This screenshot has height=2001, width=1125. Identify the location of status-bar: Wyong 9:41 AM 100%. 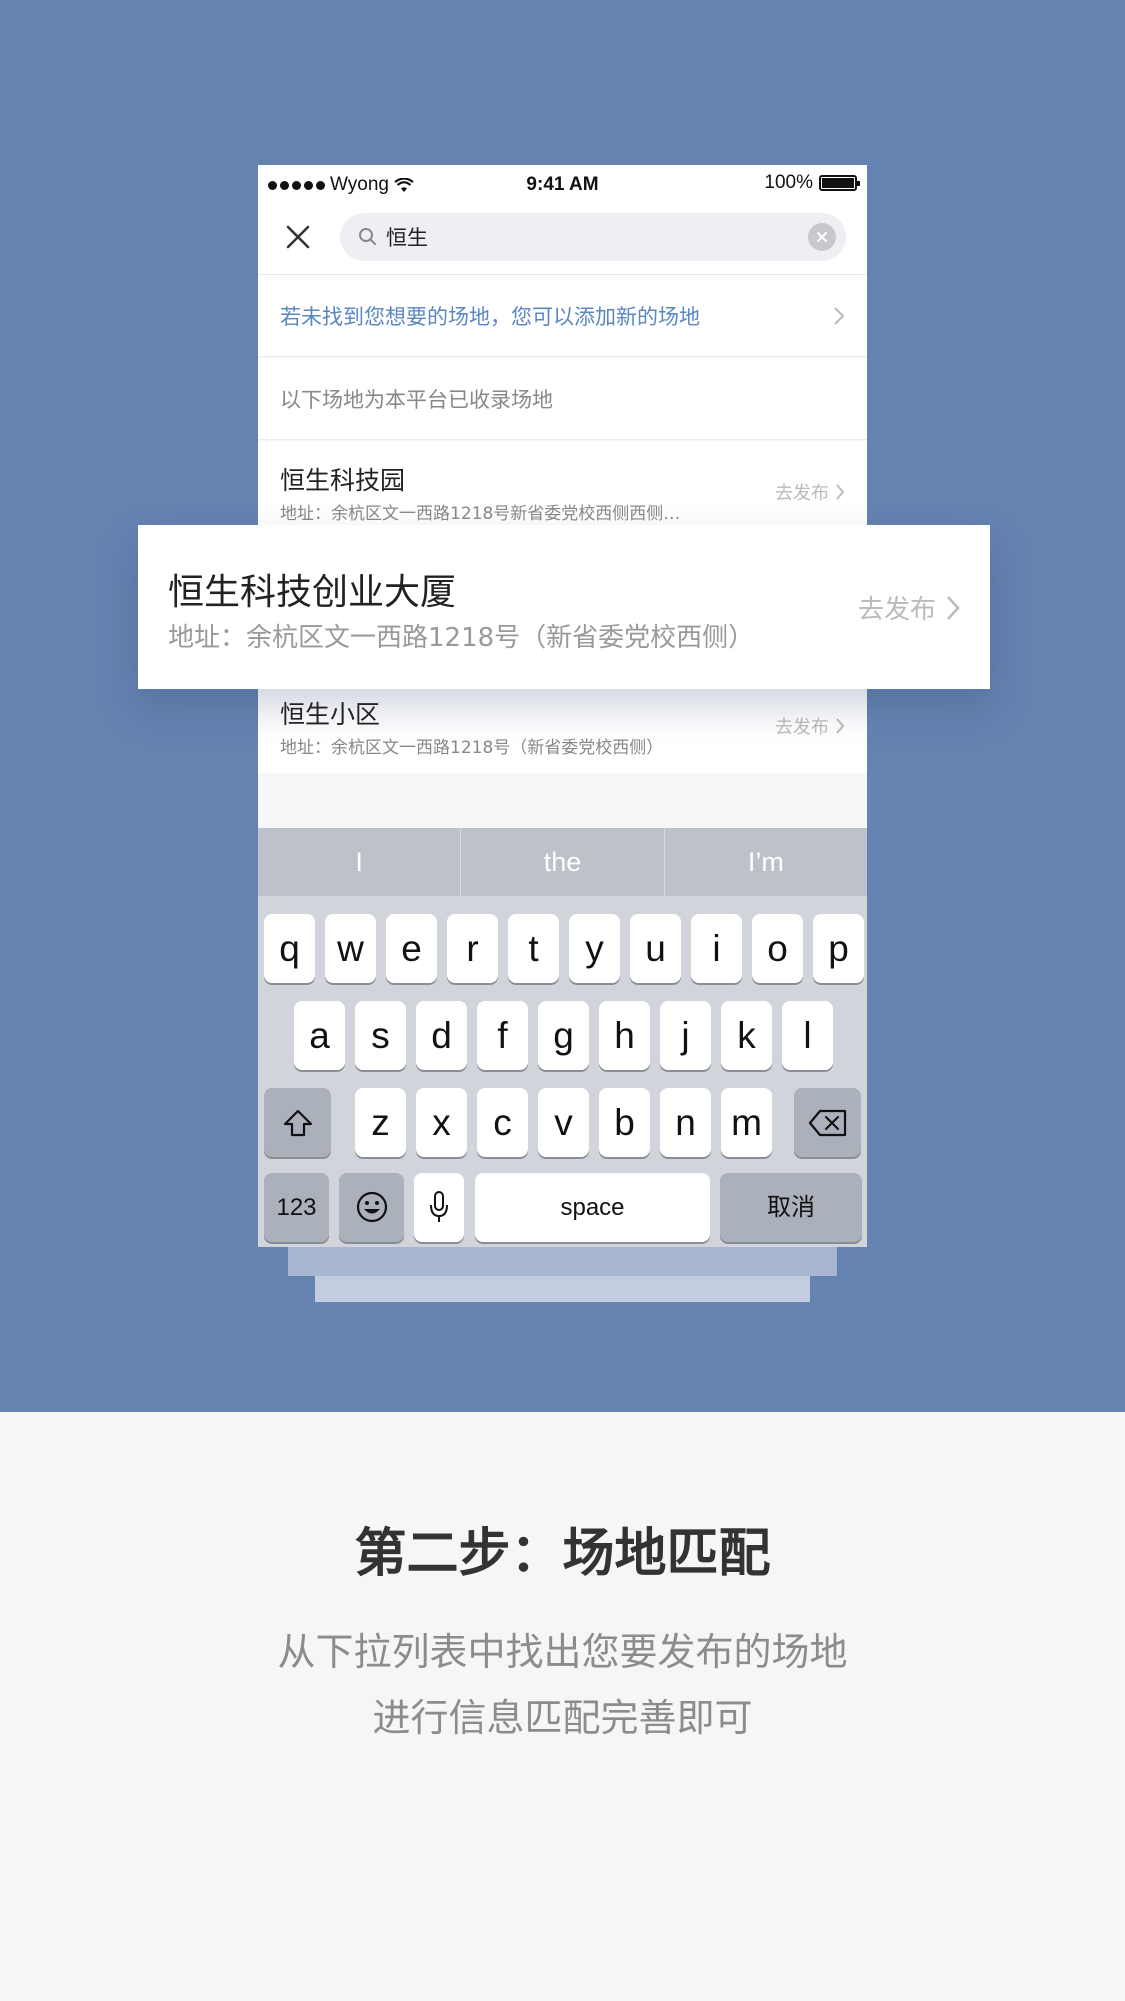
(562, 184).